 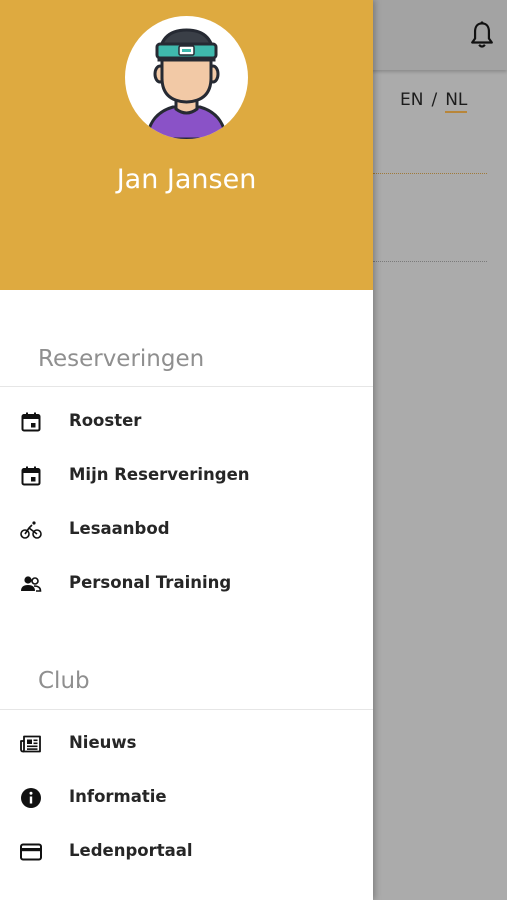 What do you see at coordinates (150, 582) in the screenshot?
I see `menu-item-label: Personal Training` at bounding box center [150, 582].